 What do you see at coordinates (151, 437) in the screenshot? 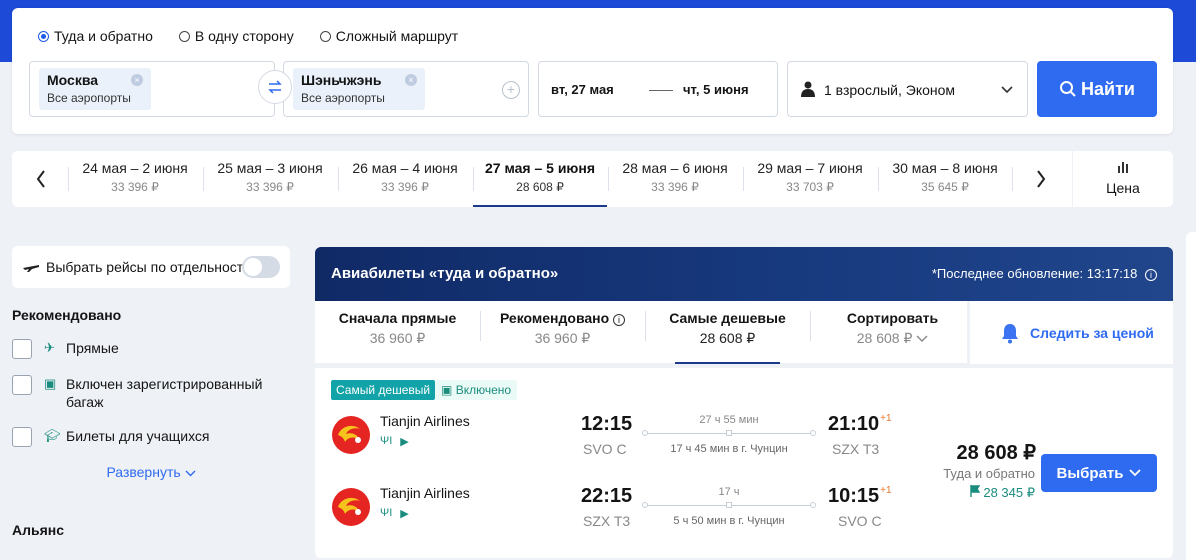
I see `filter-students: 🎓︎ Билеты для учащихся` at bounding box center [151, 437].